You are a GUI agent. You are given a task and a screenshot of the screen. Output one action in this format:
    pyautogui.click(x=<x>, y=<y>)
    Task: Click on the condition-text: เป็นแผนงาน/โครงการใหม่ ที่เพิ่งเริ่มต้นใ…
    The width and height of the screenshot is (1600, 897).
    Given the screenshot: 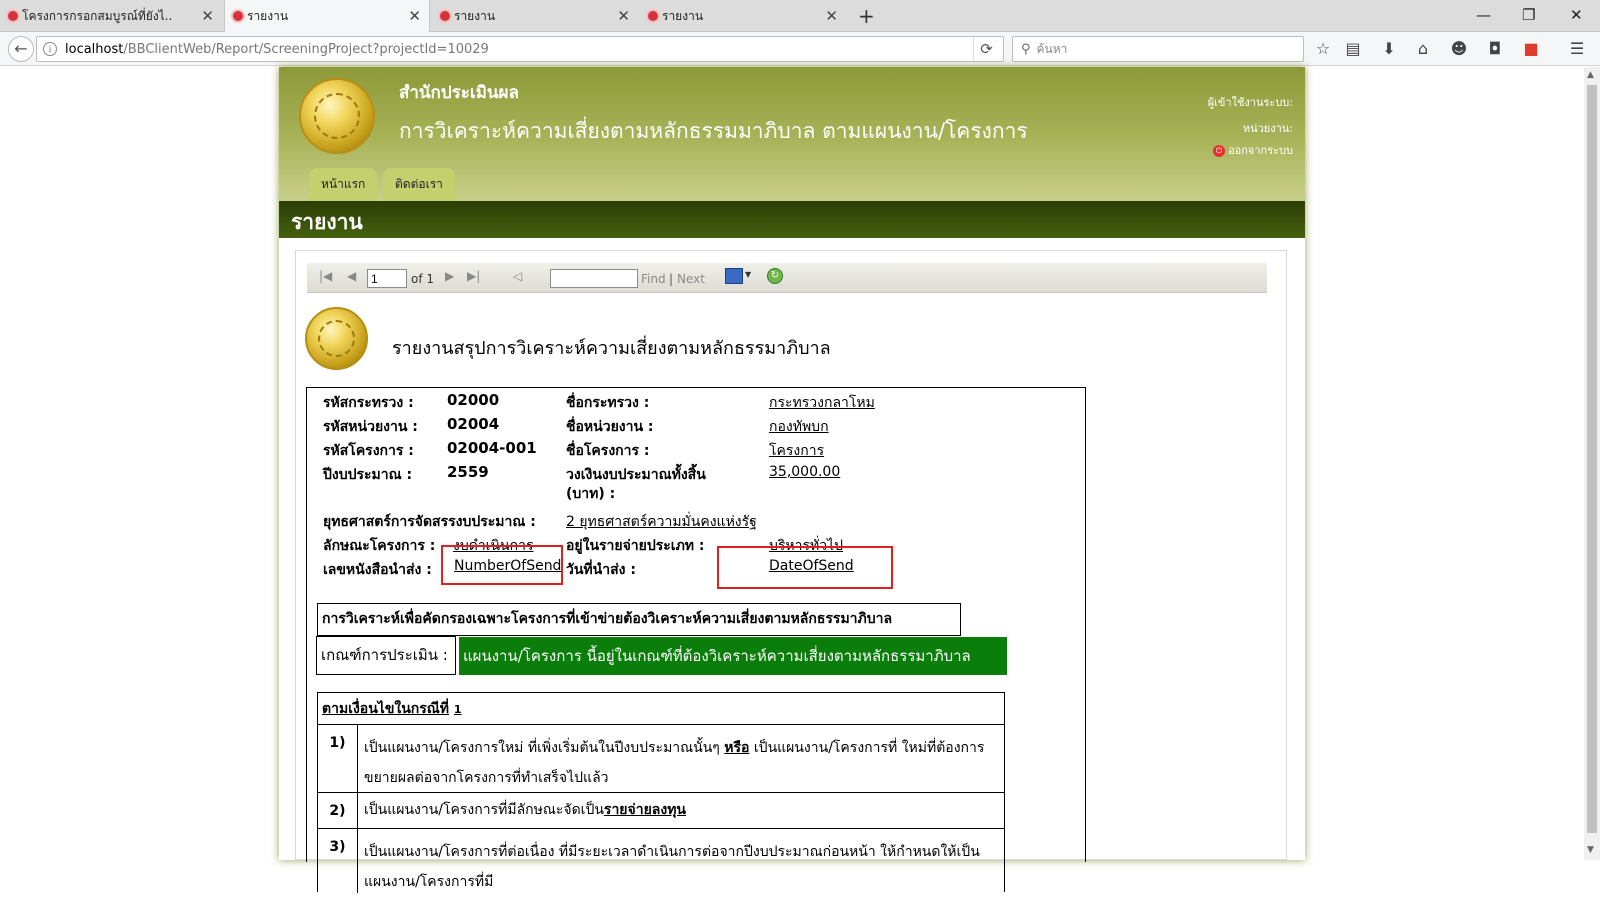 What is the action you would take?
    pyautogui.click(x=674, y=763)
    